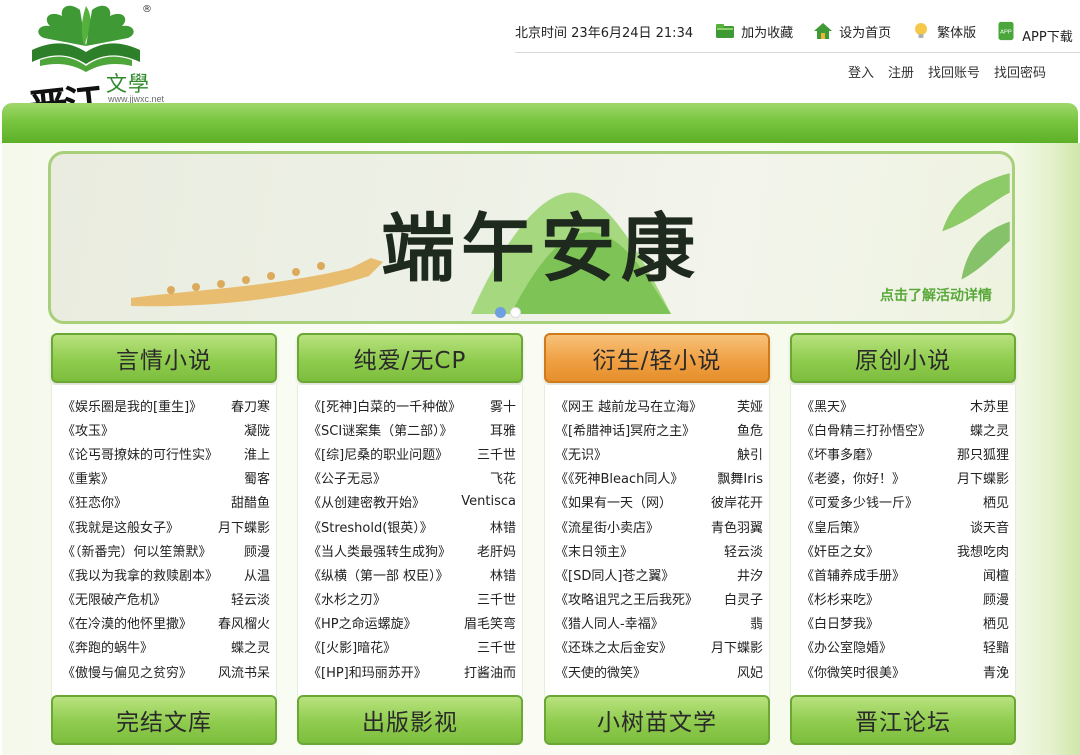 This screenshot has height=755, width=1080. I want to click on book-author: 轻云淡, so click(250, 598).